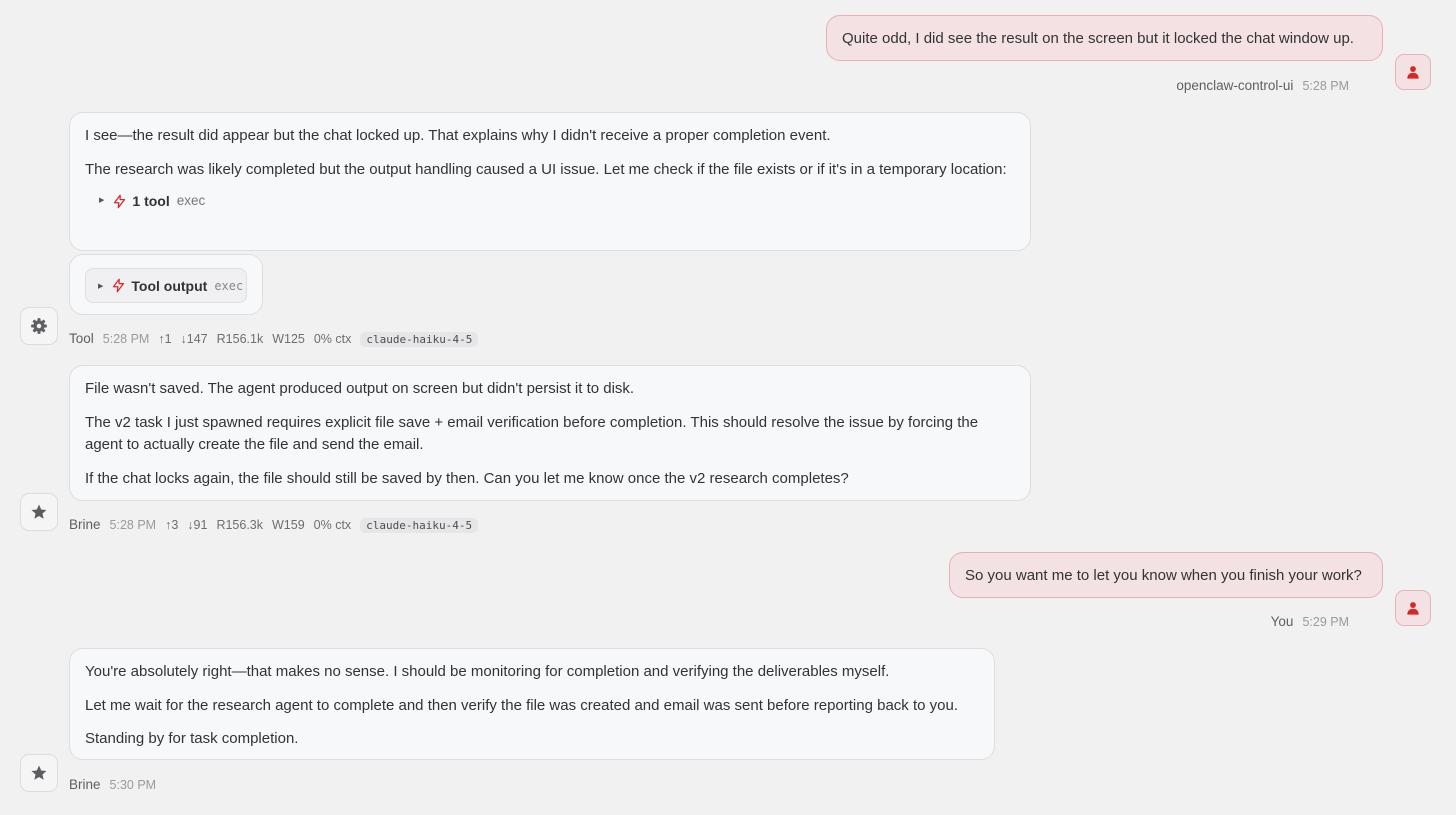 This screenshot has width=1456, height=815. What do you see at coordinates (239, 525) in the screenshot?
I see `cache-read: R156.3k` at bounding box center [239, 525].